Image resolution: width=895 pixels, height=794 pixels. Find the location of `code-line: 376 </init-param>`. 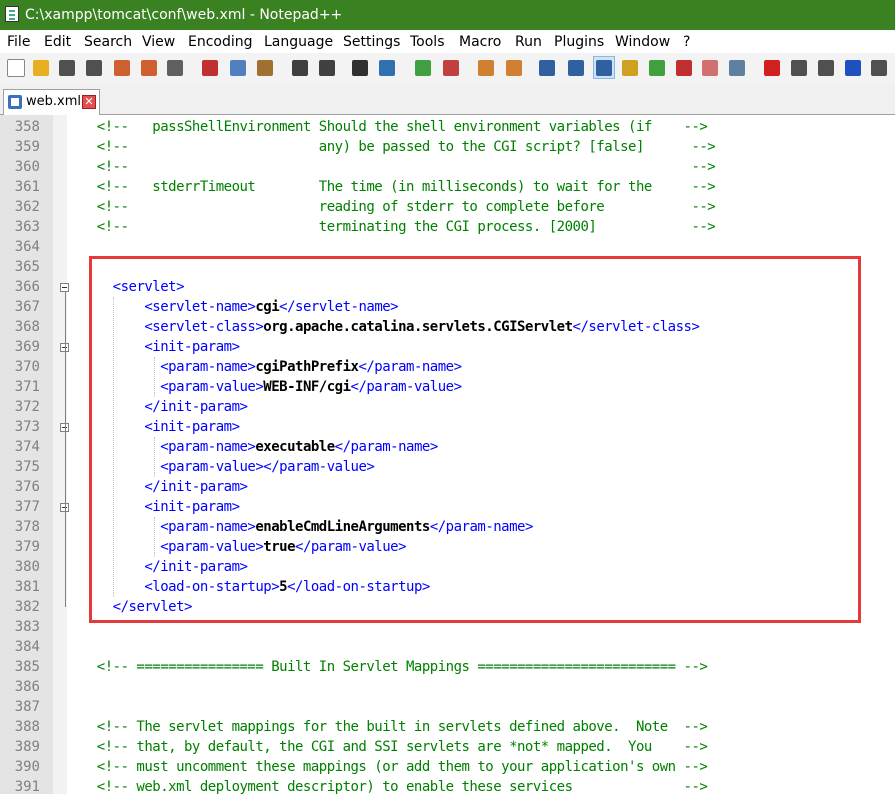

code-line: 376 </init-param> is located at coordinates (447, 487).